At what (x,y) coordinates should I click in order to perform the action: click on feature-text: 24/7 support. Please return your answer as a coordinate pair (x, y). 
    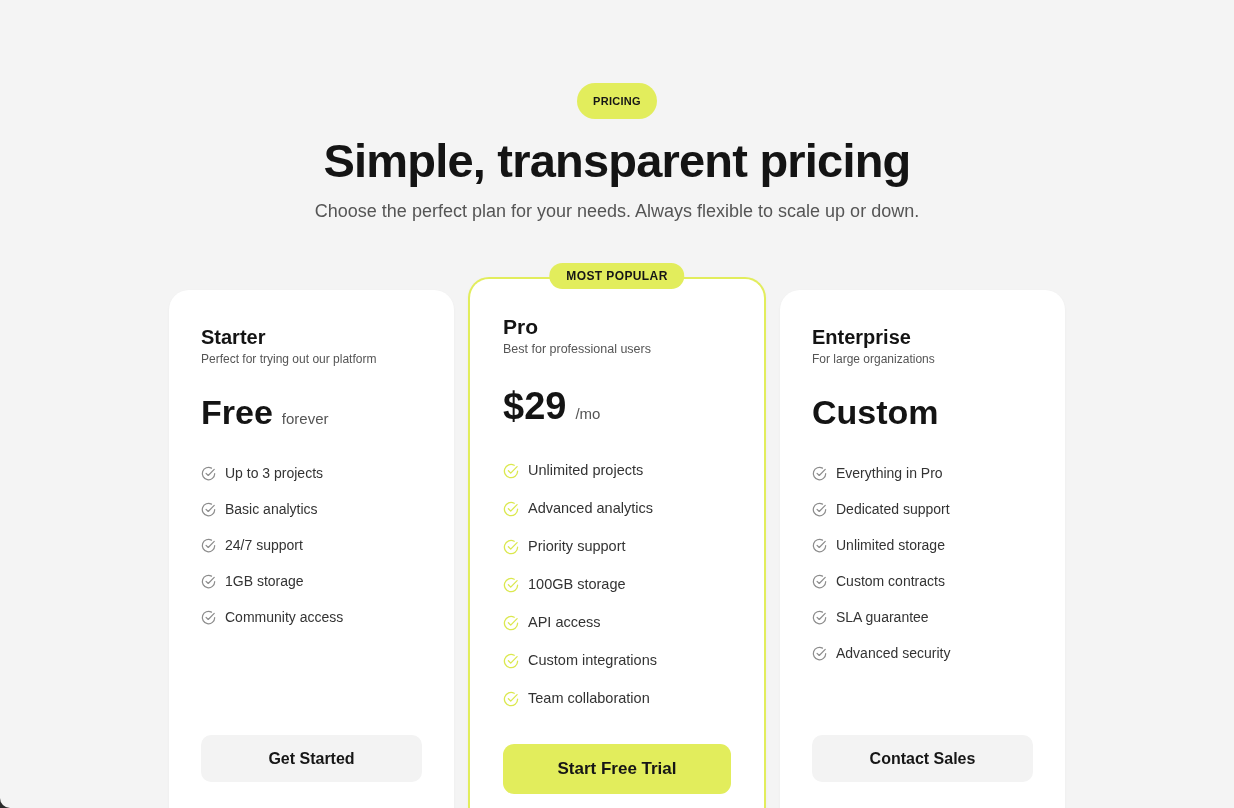
    Looking at the image, I should click on (264, 545).